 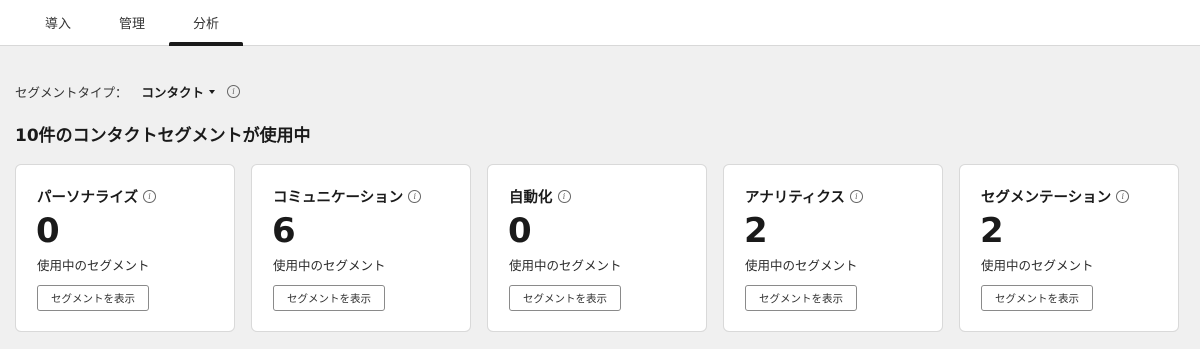 What do you see at coordinates (88, 198) in the screenshot?
I see `card-title-text: パーソナライズ` at bounding box center [88, 198].